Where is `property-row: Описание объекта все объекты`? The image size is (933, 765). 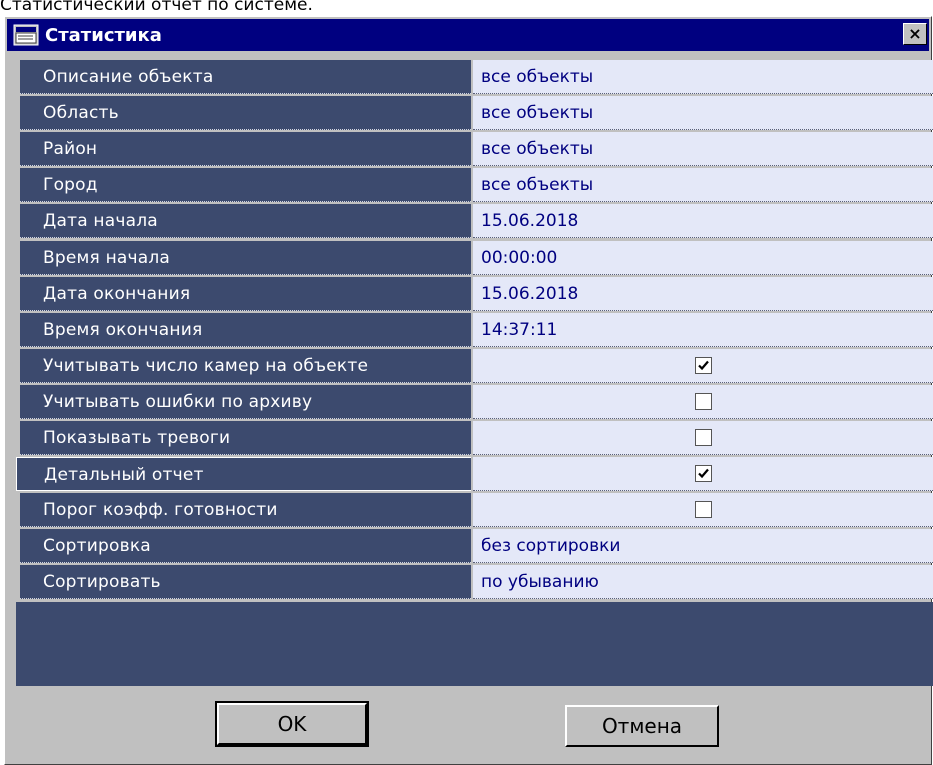 property-row: Описание объекта все объекты is located at coordinates (474, 77).